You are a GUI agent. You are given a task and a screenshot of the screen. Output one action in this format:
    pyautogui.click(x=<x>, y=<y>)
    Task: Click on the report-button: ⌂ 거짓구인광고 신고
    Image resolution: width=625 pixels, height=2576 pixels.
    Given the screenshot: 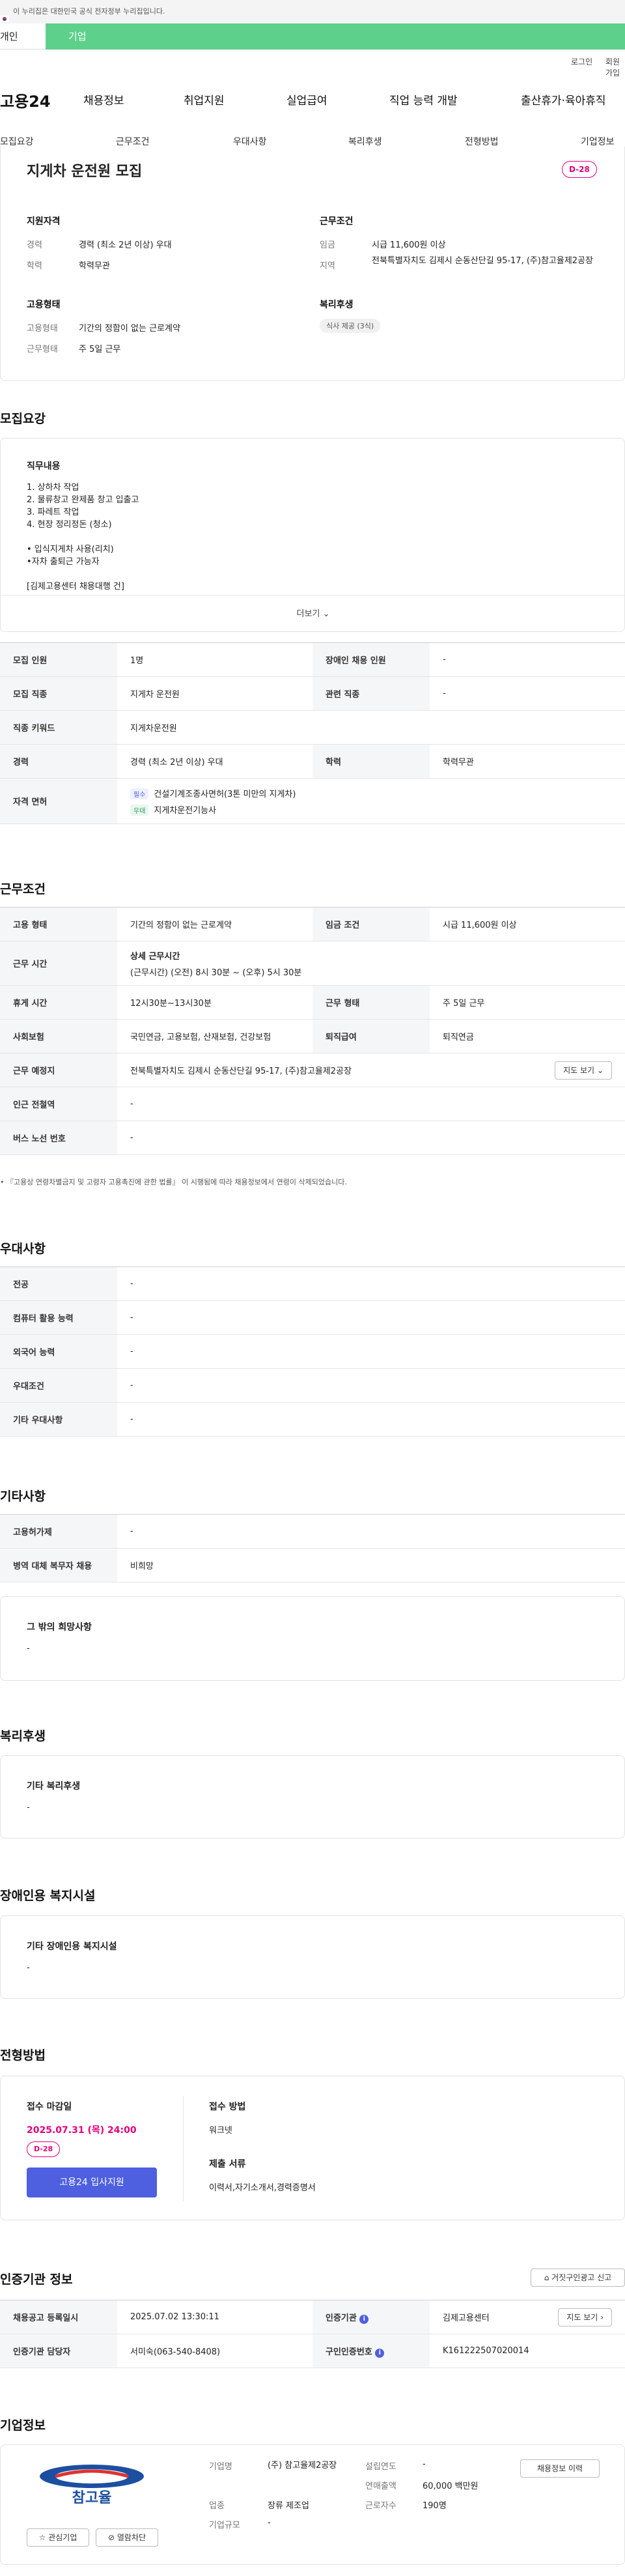 What is the action you would take?
    pyautogui.click(x=578, y=2277)
    